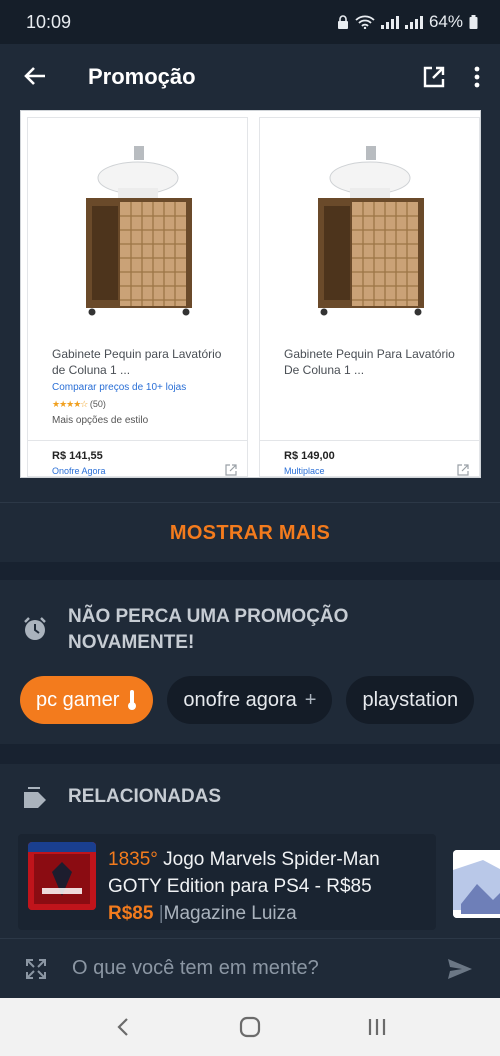 The width and height of the screenshot is (500, 1056). I want to click on related-deal-card-next, so click(476, 884).